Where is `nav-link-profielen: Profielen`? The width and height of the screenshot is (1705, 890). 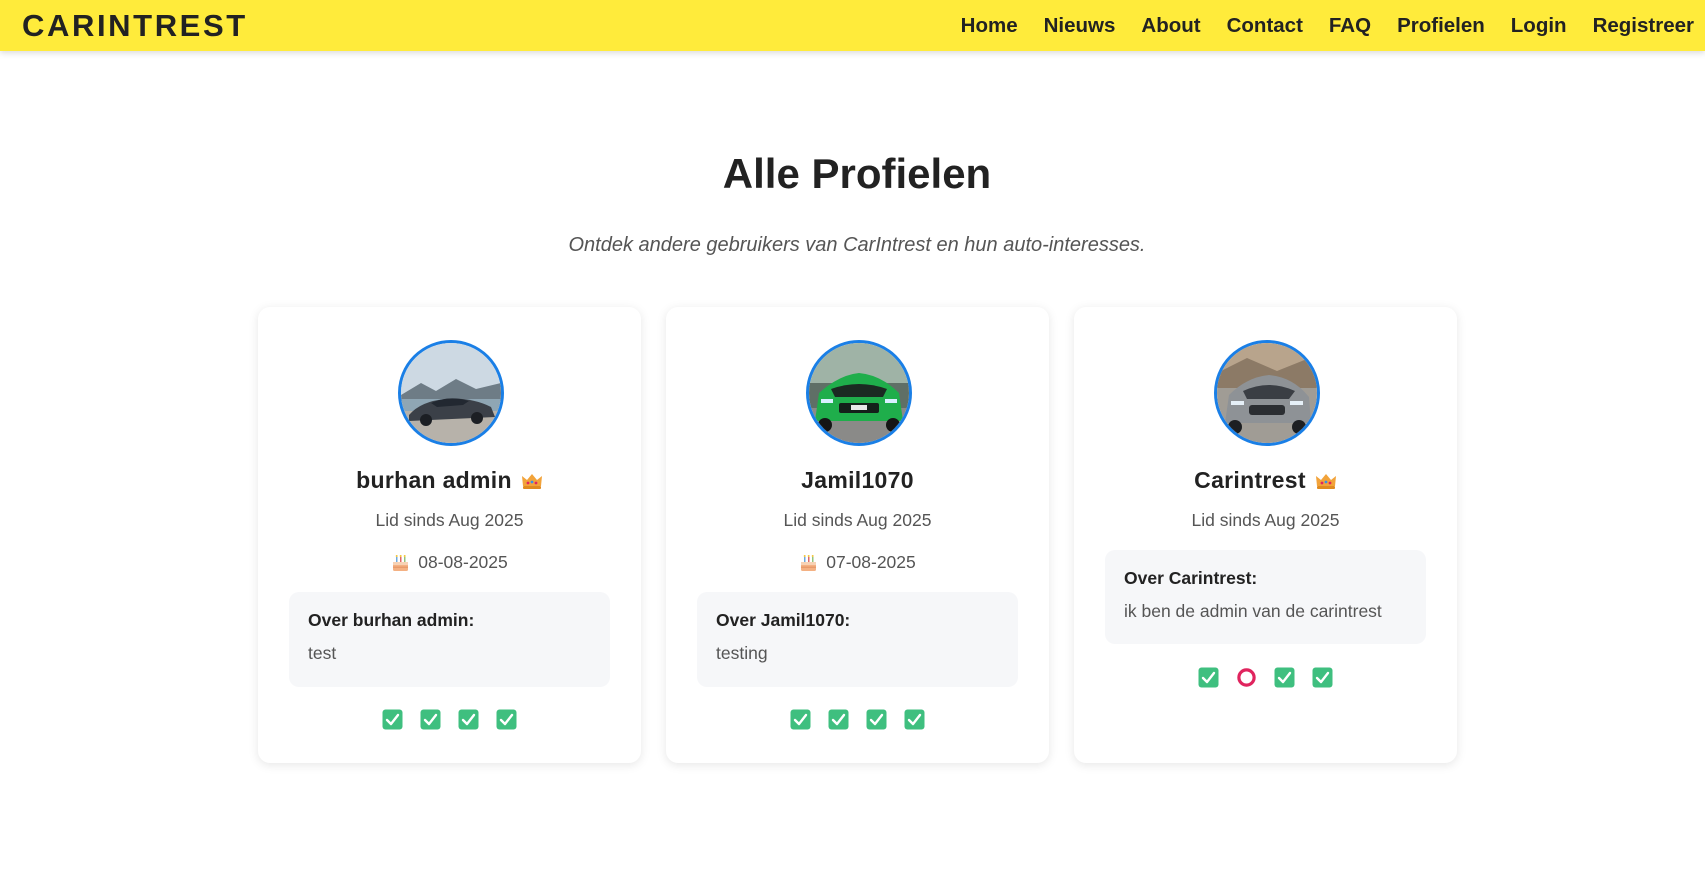
nav-link-profielen: Profielen is located at coordinates (1441, 26).